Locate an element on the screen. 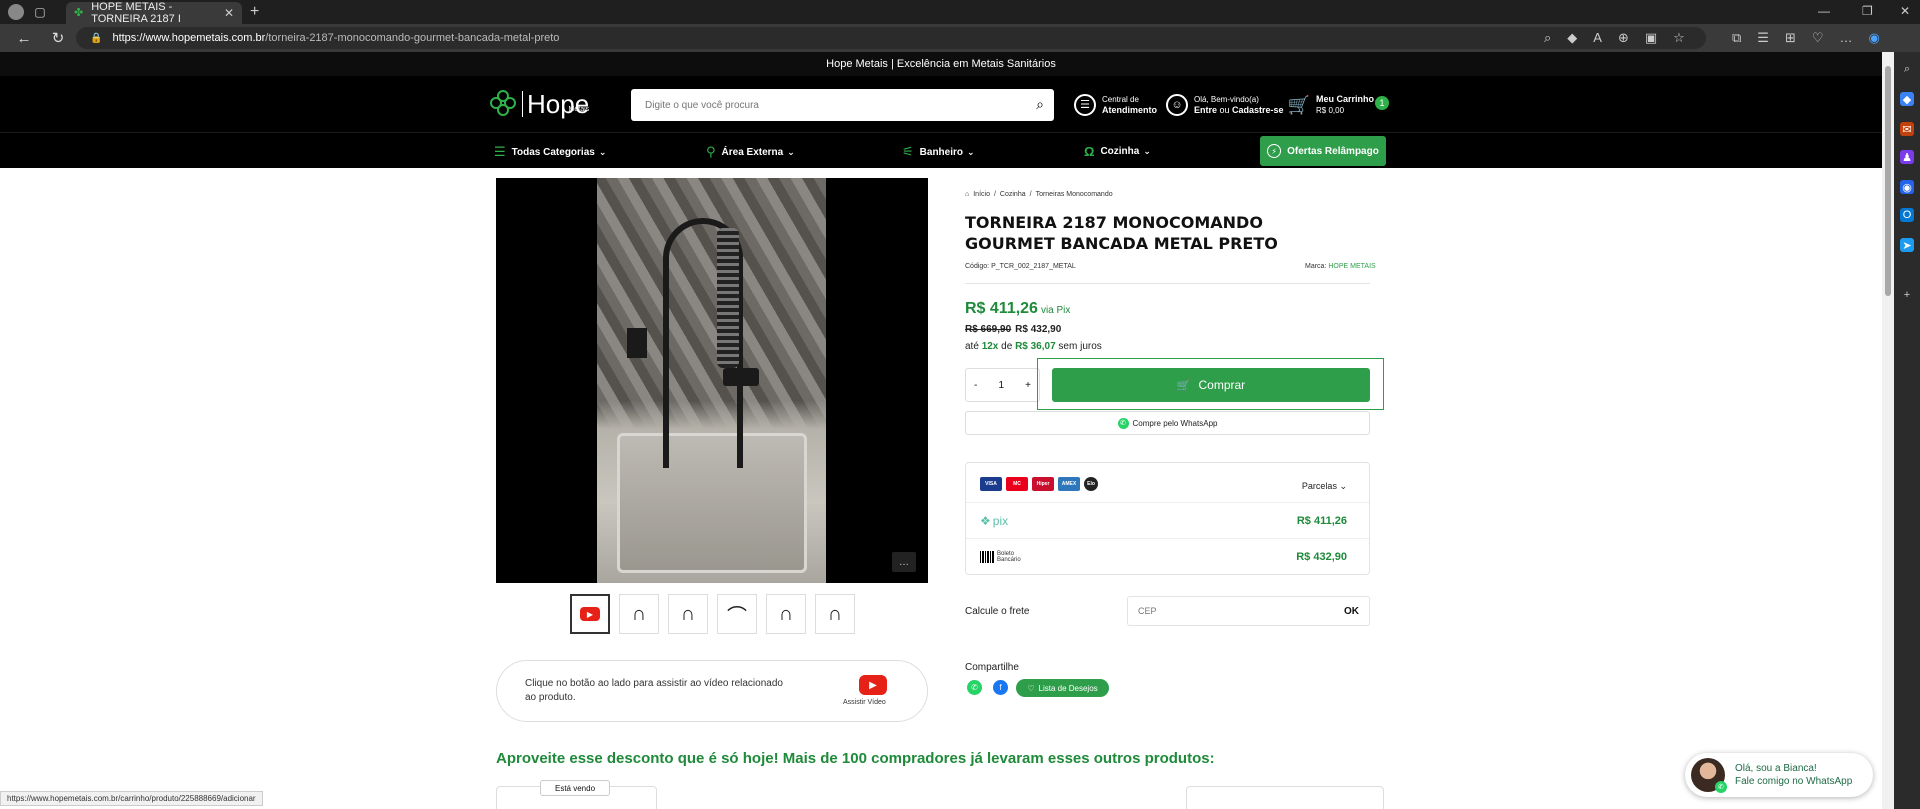 The width and height of the screenshot is (1920, 809). home-icon: ⌂ is located at coordinates (967, 194).